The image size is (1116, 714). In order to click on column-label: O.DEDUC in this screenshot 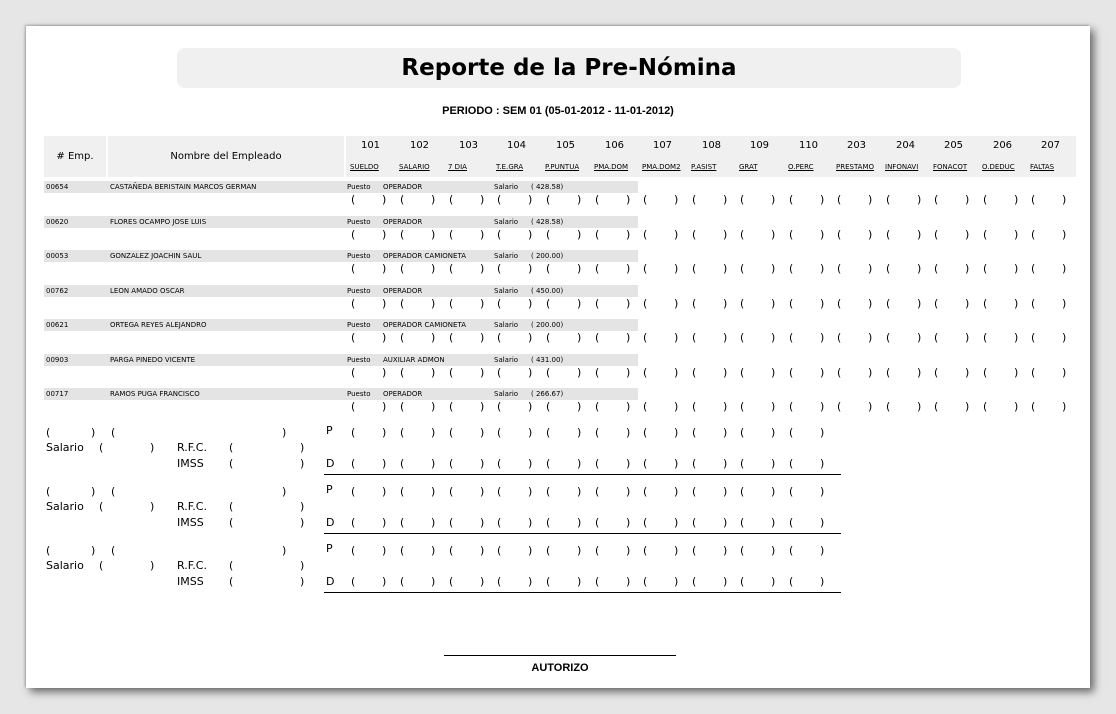, I will do `click(998, 167)`.